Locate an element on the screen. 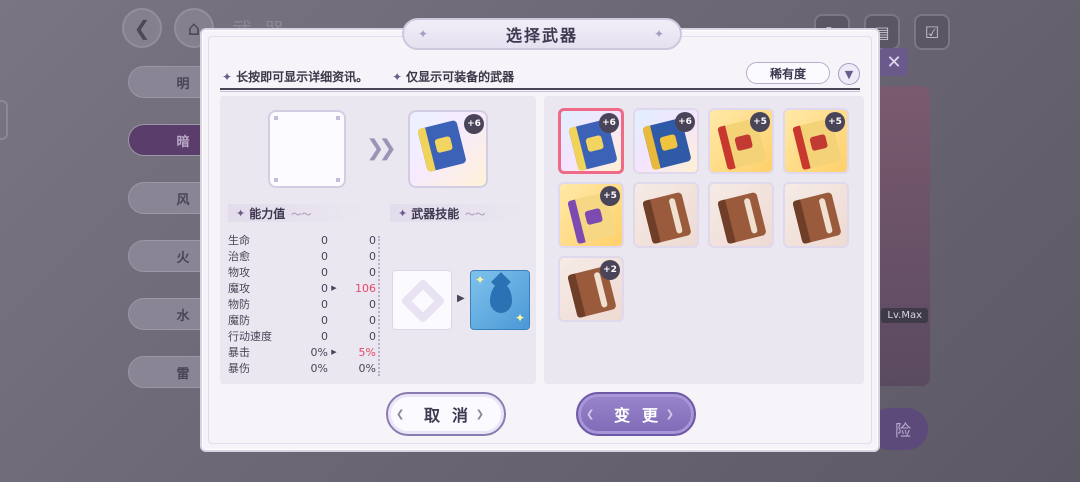 Image resolution: width=1080 pixels, height=482 pixels. hint-equippable: ✦ 仅显示可装备的武器 is located at coordinates (453, 76).